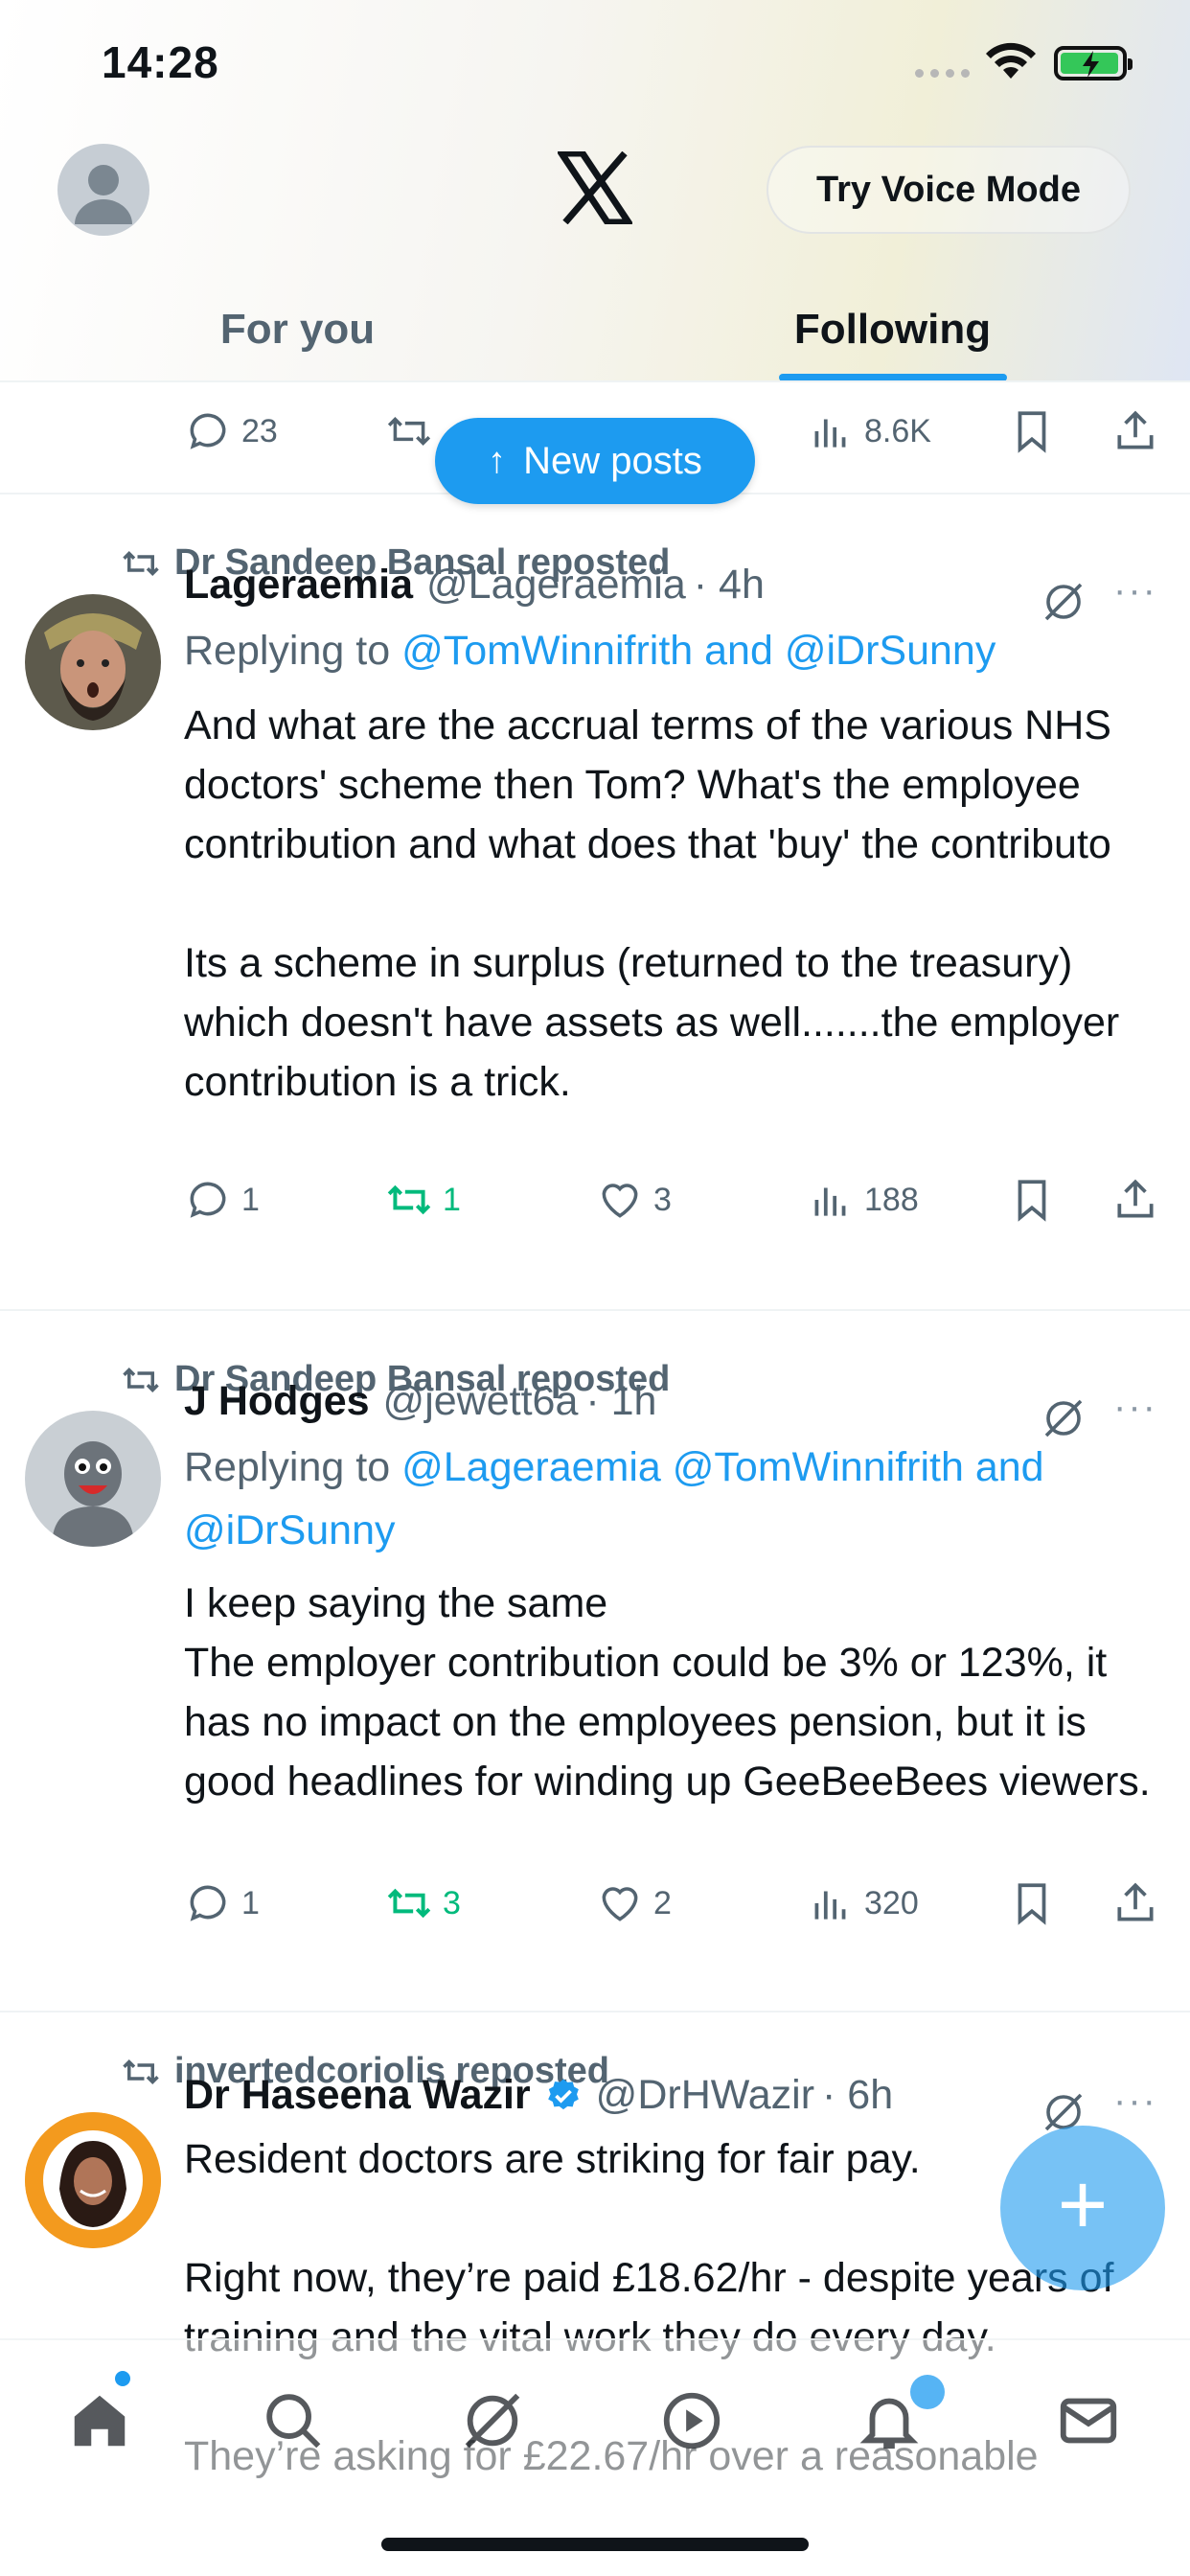 This screenshot has height=2576, width=1190. Describe the element at coordinates (481, 1401) in the screenshot. I see `author-handle: @jewett6a` at that location.